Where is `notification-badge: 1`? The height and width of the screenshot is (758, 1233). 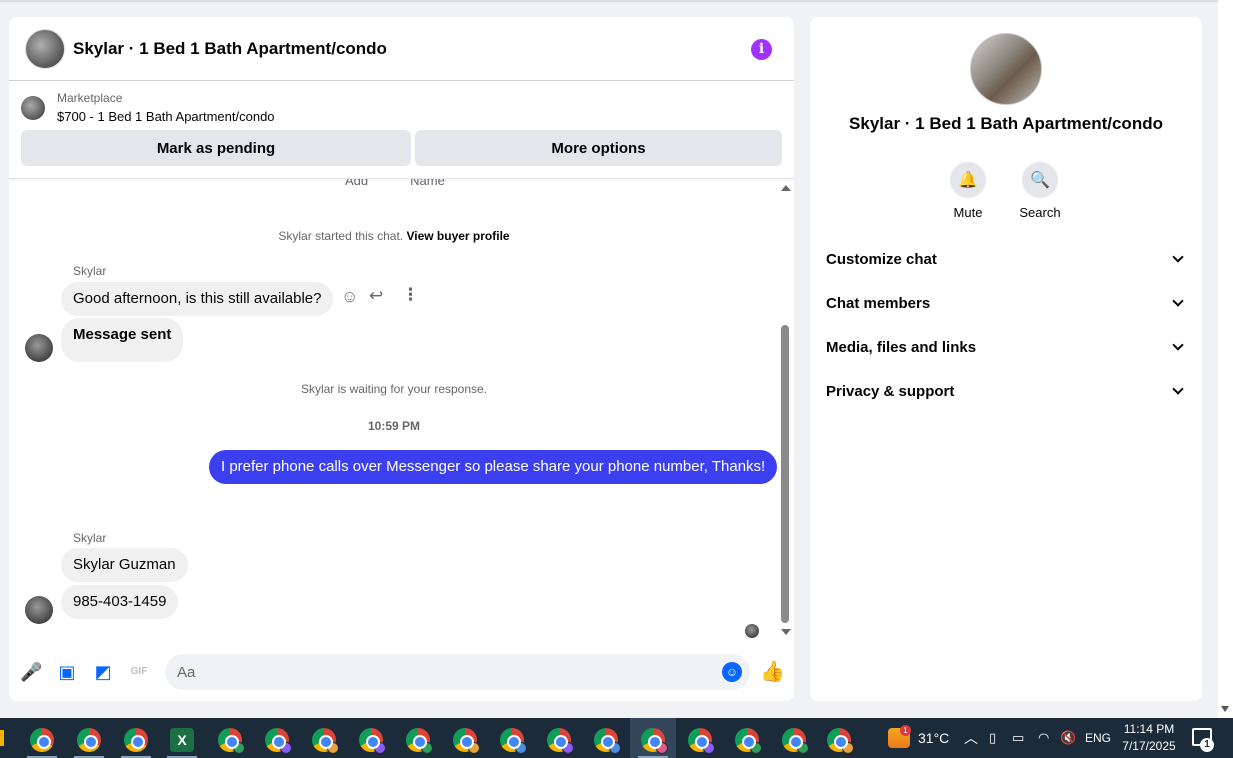
notification-badge: 1 is located at coordinates (1207, 745).